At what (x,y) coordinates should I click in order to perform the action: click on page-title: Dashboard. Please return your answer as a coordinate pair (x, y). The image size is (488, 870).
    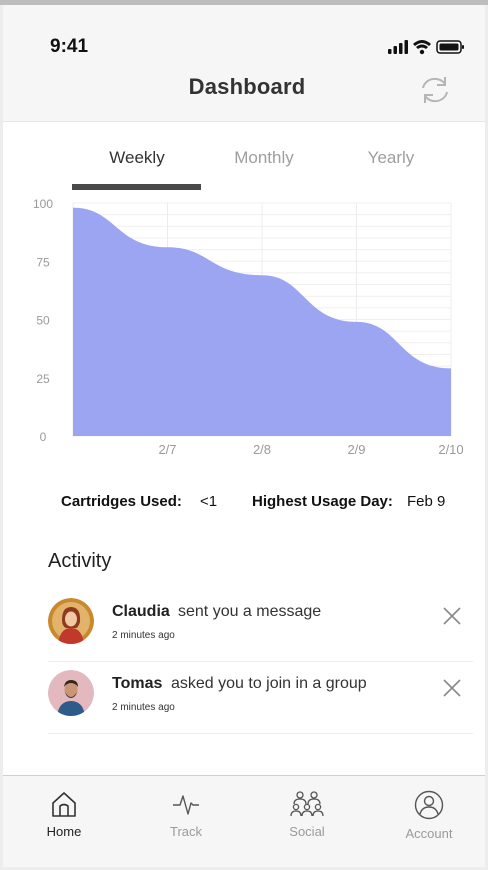
    Looking at the image, I should click on (247, 86).